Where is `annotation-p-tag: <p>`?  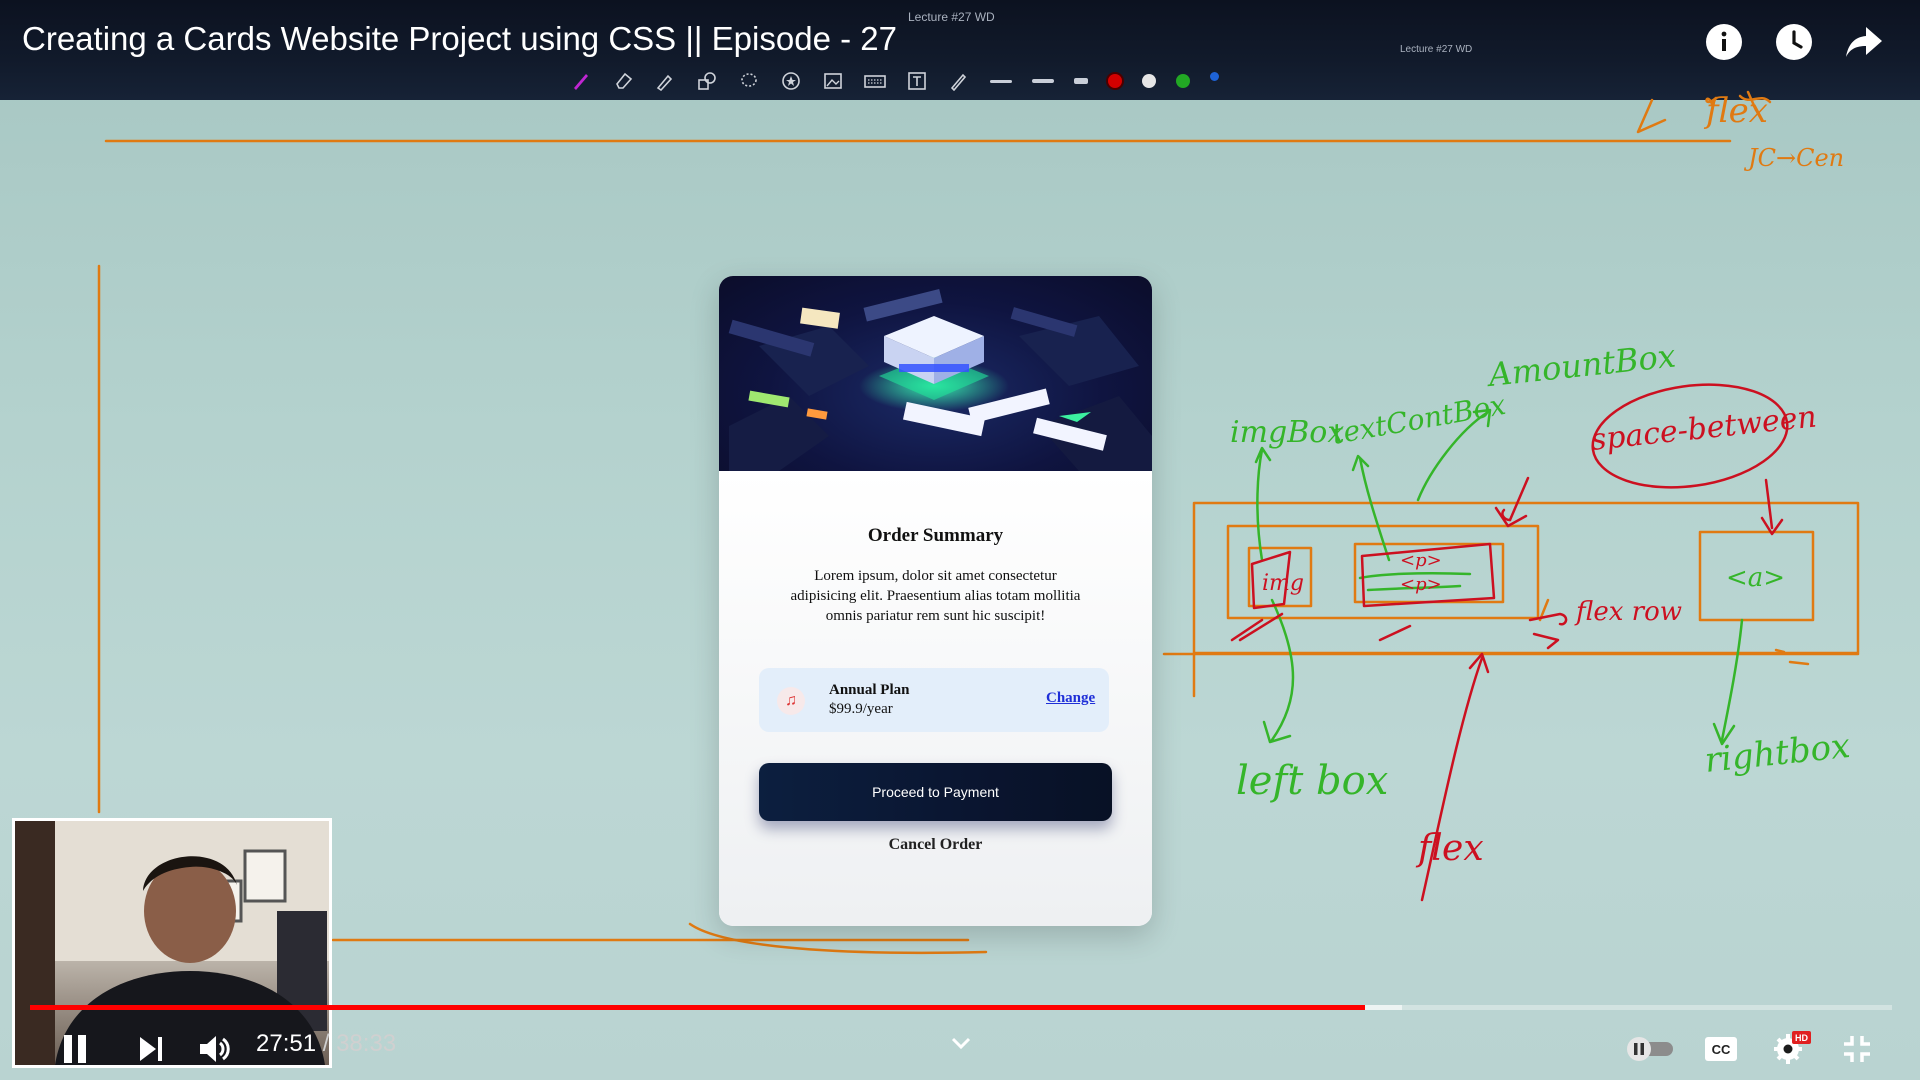
annotation-p-tag: <p> is located at coordinates (1421, 560).